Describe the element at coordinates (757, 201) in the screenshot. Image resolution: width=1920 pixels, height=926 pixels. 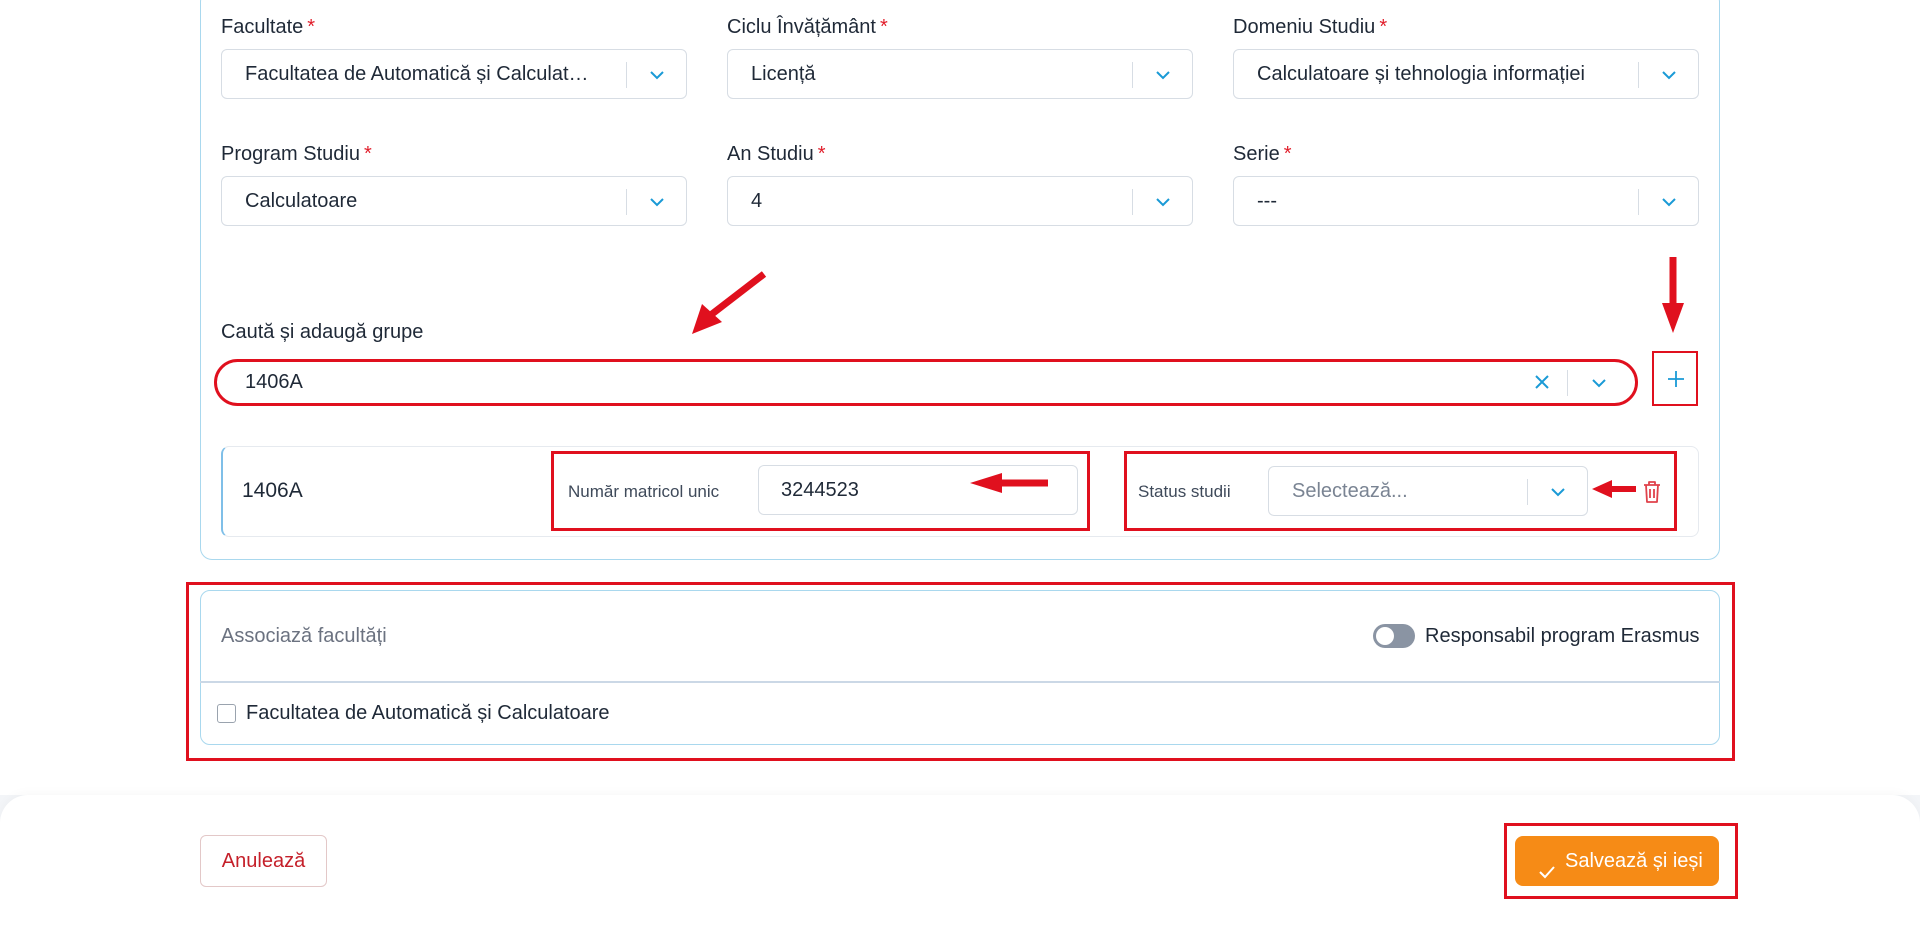
I see `an-value: 4` at that location.